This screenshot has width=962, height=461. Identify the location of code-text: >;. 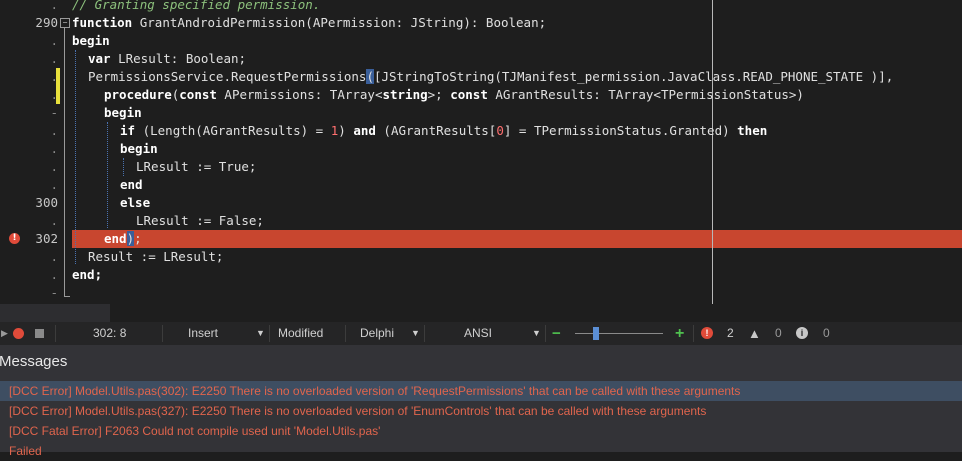
(439, 94).